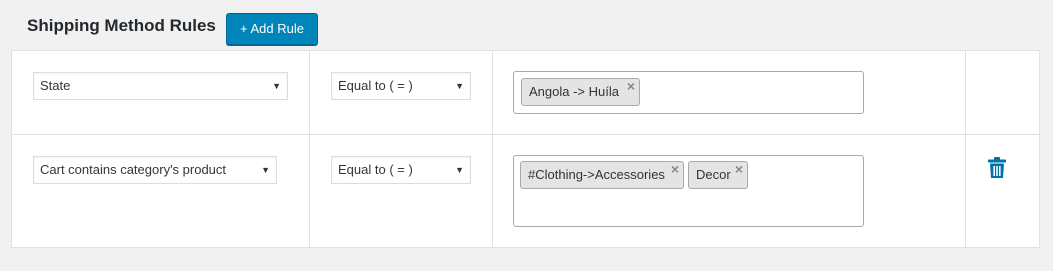  I want to click on value-chip-label: Angola -> Huíla, so click(574, 91).